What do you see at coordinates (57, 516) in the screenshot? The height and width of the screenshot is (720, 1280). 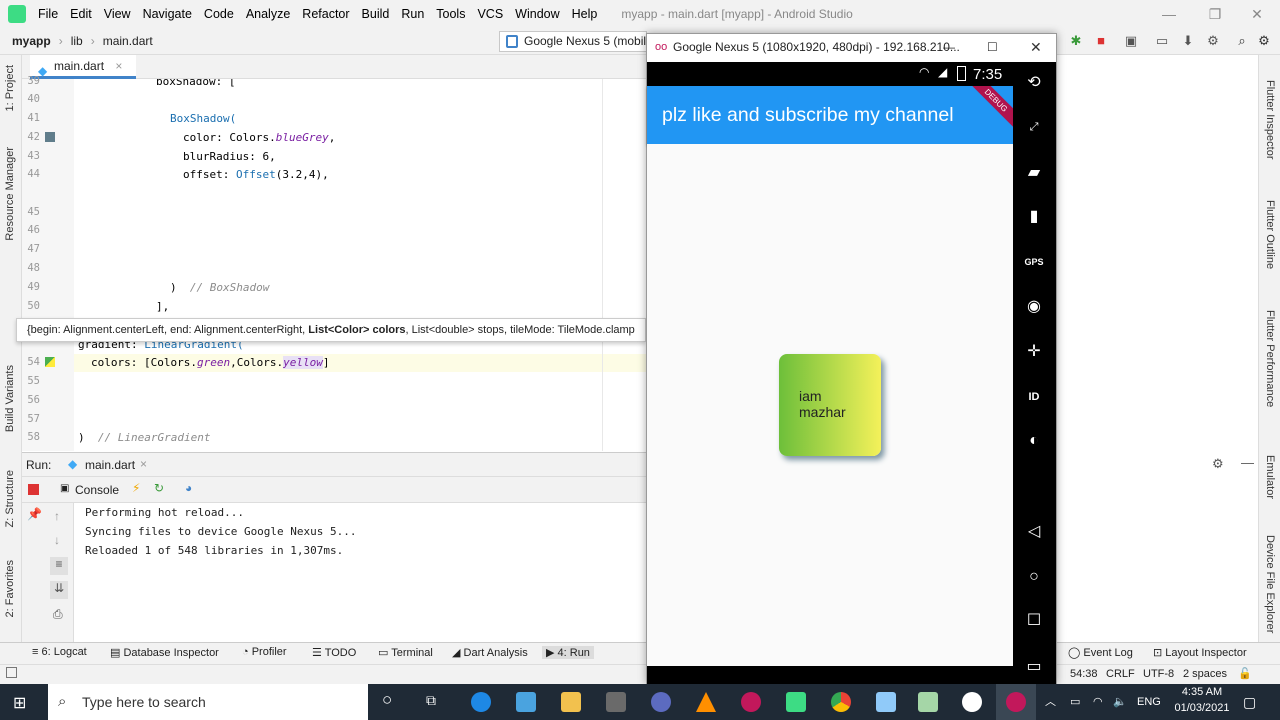 I see `scroll-up-icon: ↑` at bounding box center [57, 516].